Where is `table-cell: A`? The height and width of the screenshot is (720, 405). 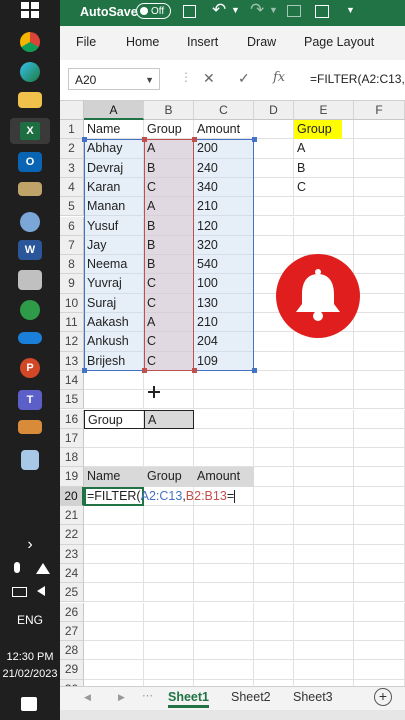
table-cell: A is located at coordinates (169, 322).